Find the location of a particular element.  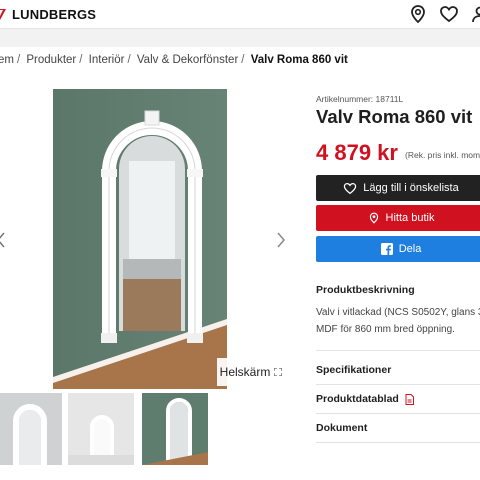

thumb-arch-green is located at coordinates (175, 429).